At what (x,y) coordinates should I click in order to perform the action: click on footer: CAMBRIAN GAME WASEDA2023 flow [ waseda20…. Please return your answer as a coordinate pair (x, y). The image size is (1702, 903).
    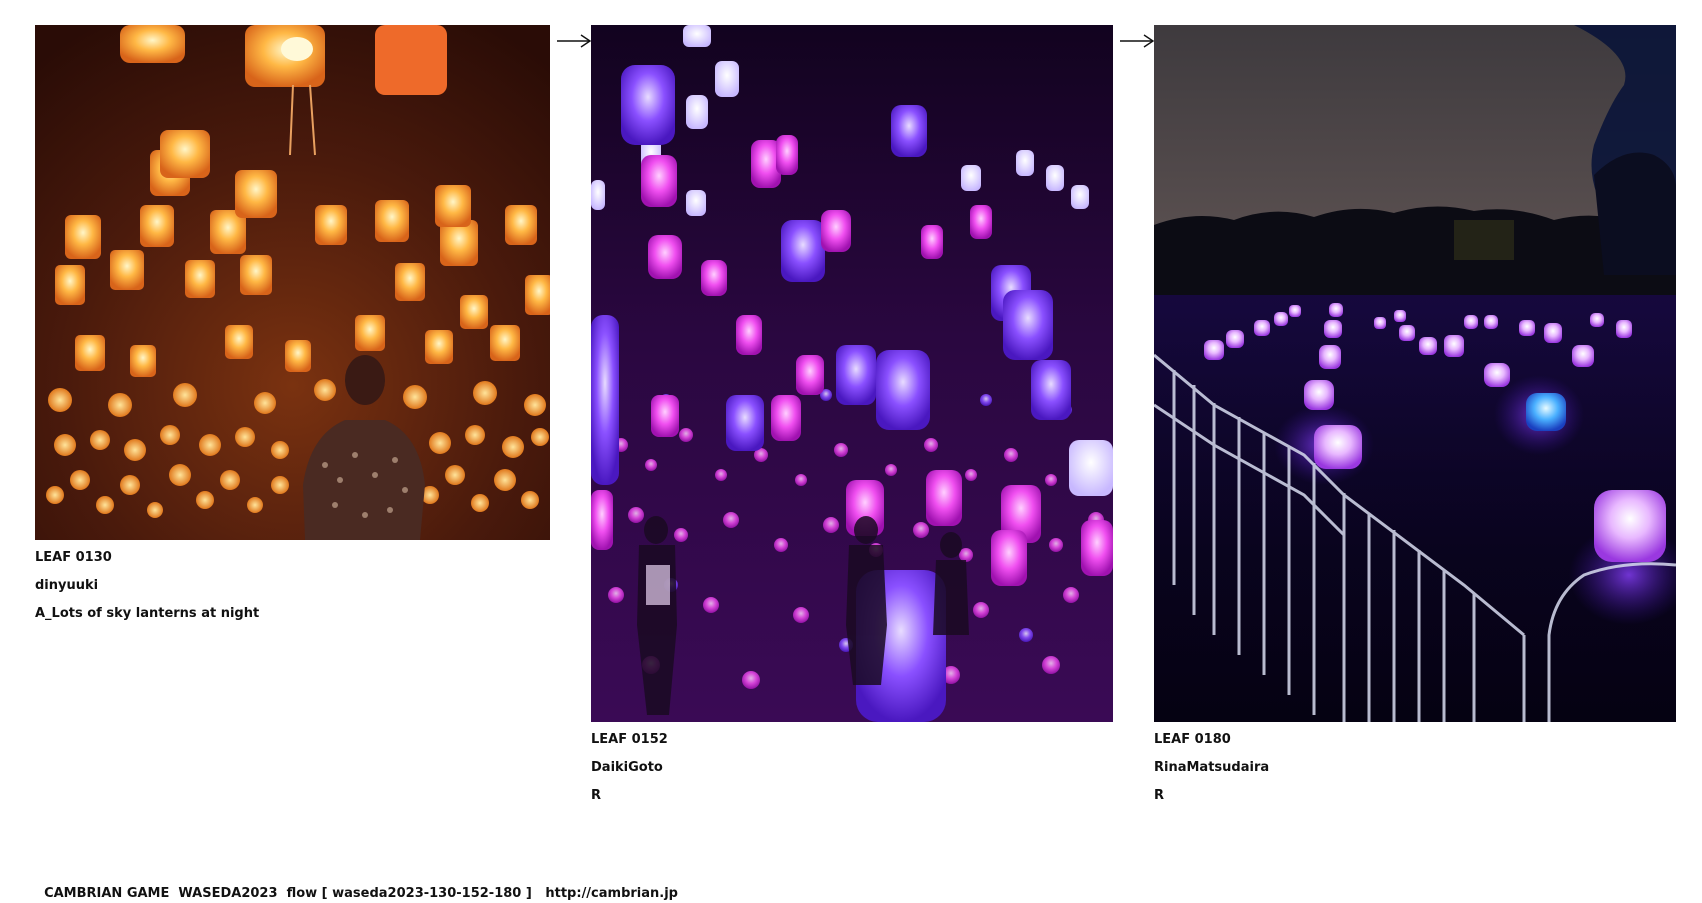
    Looking at the image, I should click on (356, 885).